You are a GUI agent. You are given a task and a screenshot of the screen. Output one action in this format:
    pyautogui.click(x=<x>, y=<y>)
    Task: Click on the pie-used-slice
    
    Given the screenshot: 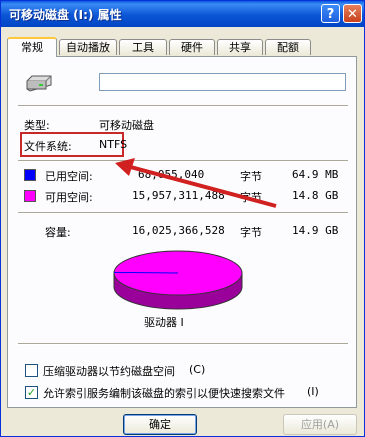 What is the action you would take?
    pyautogui.click(x=146, y=272)
    